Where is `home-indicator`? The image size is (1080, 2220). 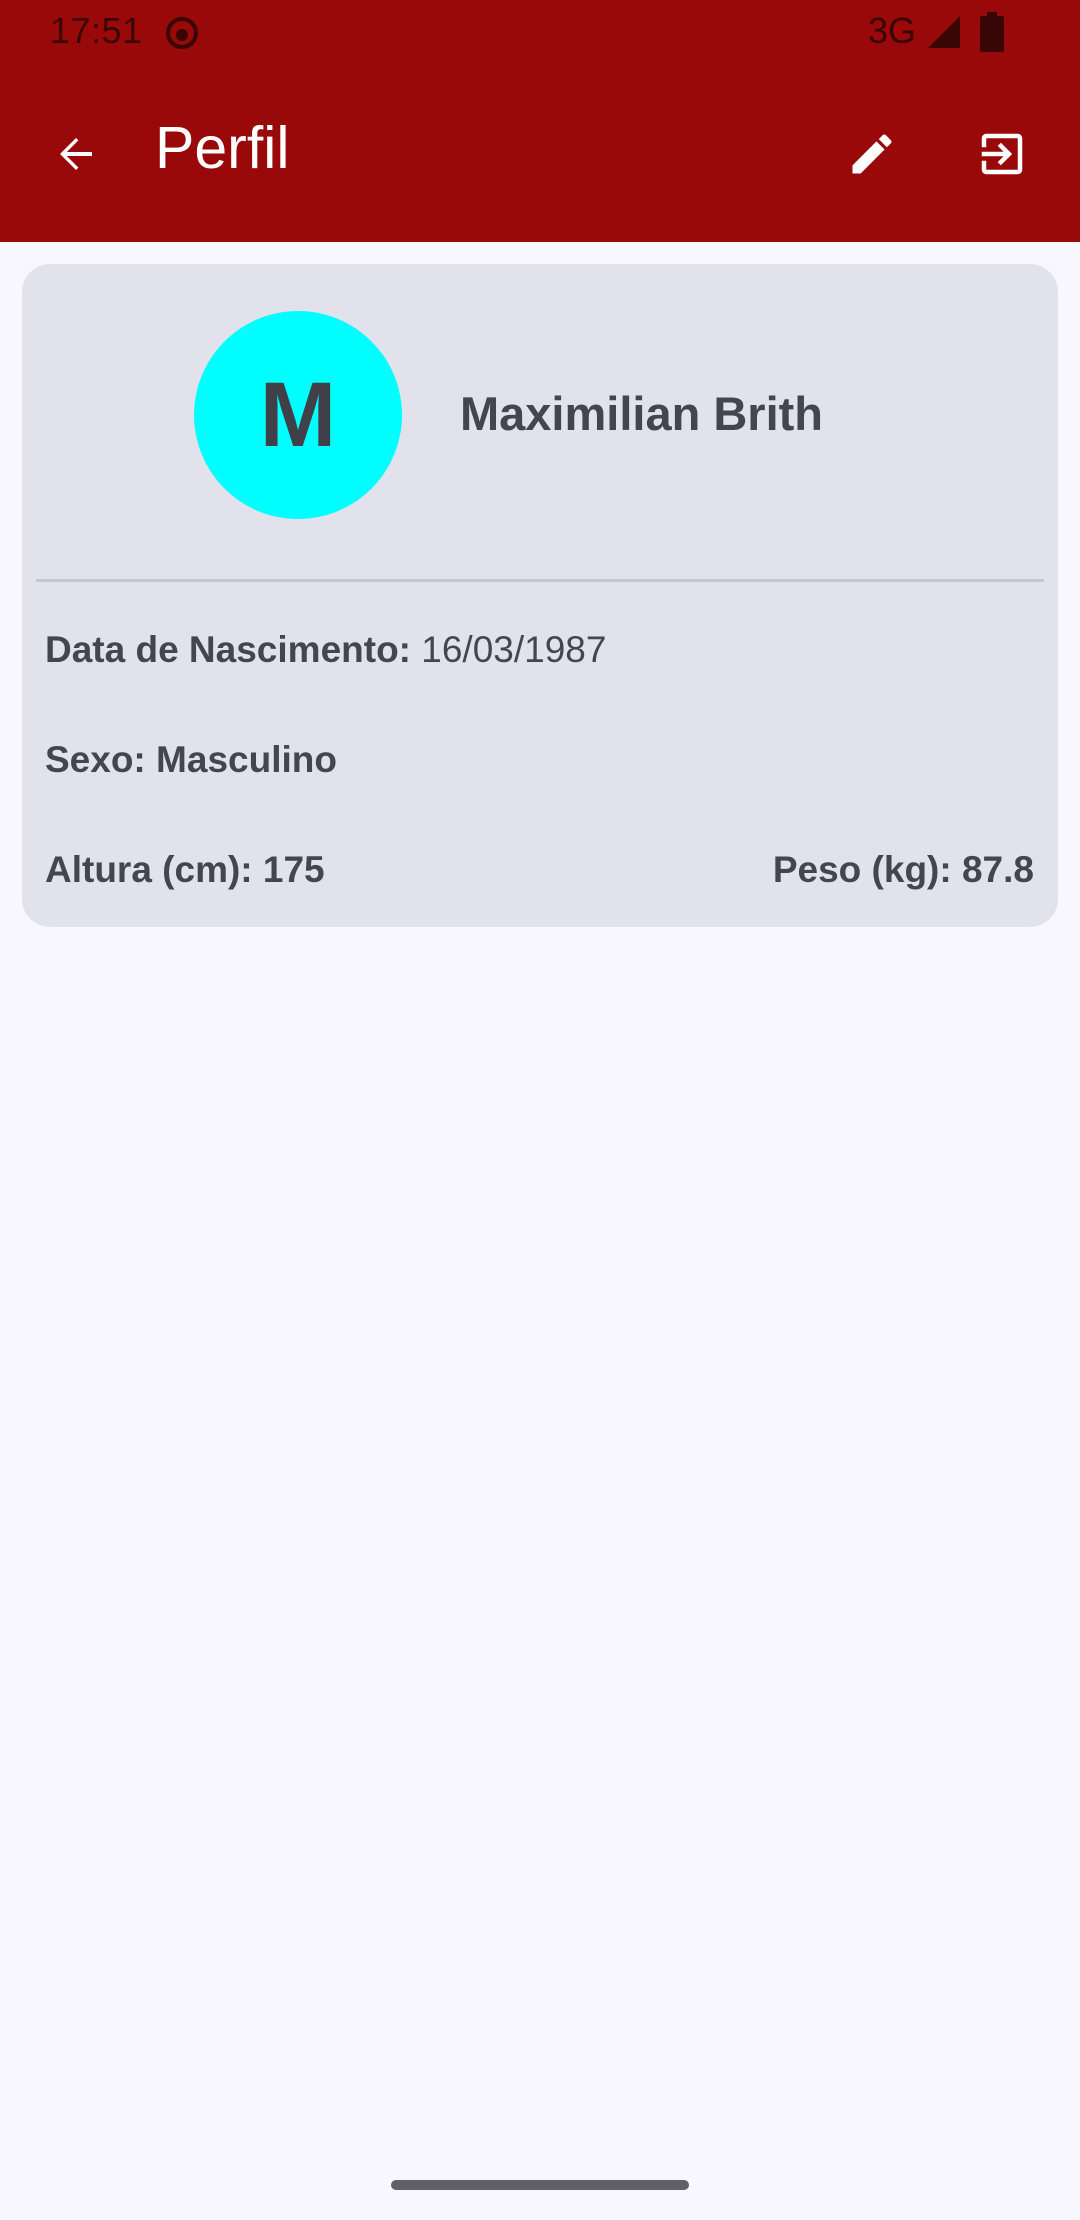
home-indicator is located at coordinates (540, 2185).